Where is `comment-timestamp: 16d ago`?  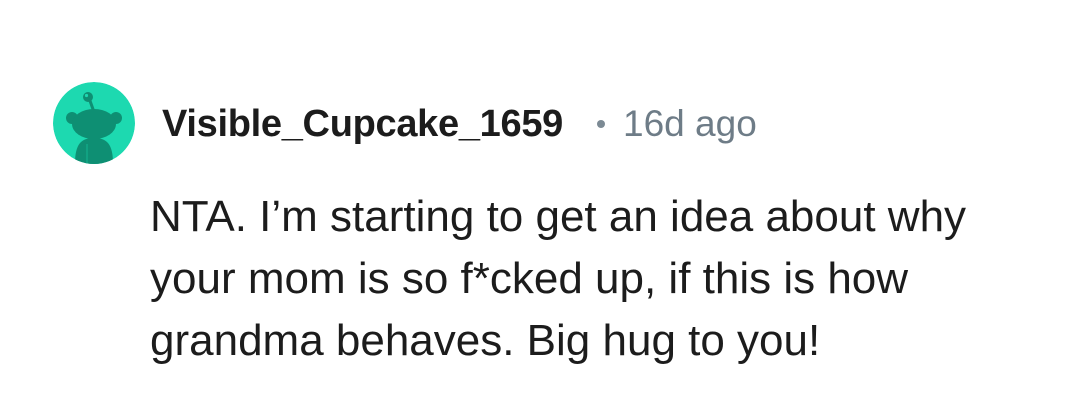
comment-timestamp: 16d ago is located at coordinates (690, 123).